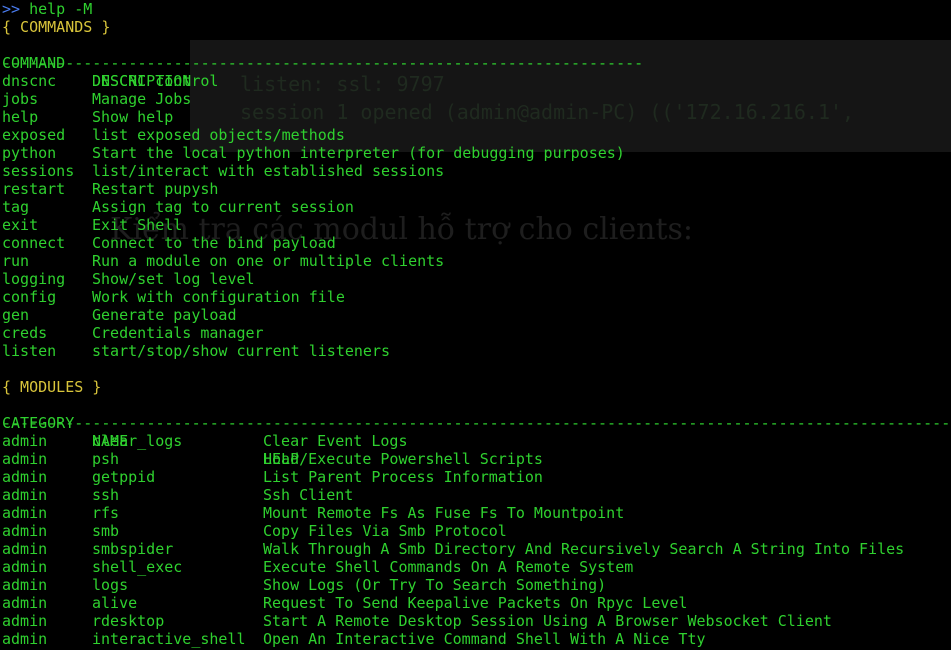 This screenshot has width=951, height=650. Describe the element at coordinates (476, 279) in the screenshot. I see `command-row: logging Show/set log level` at that location.